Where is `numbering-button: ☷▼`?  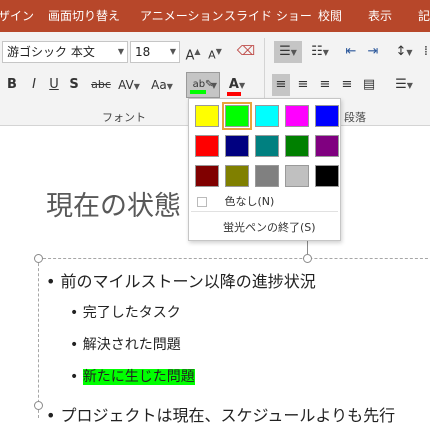
numbering-button: ☷▼ is located at coordinates (320, 52).